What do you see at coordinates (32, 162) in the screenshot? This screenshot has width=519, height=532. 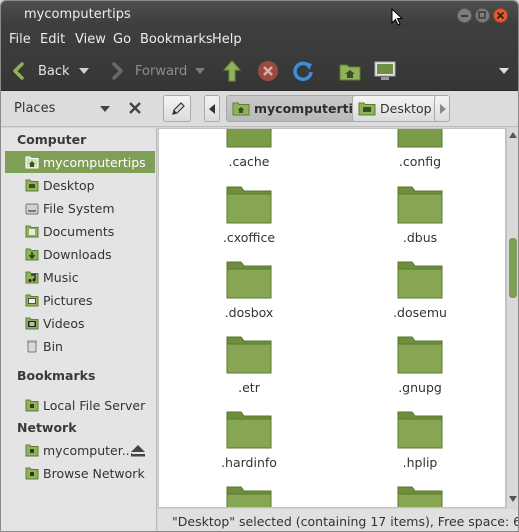 I see `home-folder-icon` at bounding box center [32, 162].